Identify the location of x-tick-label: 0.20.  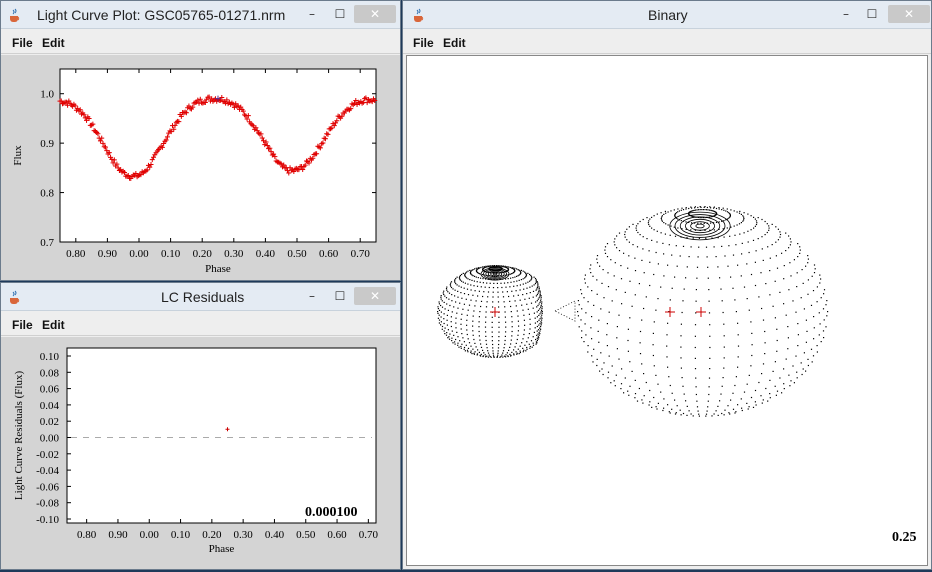
(212, 535).